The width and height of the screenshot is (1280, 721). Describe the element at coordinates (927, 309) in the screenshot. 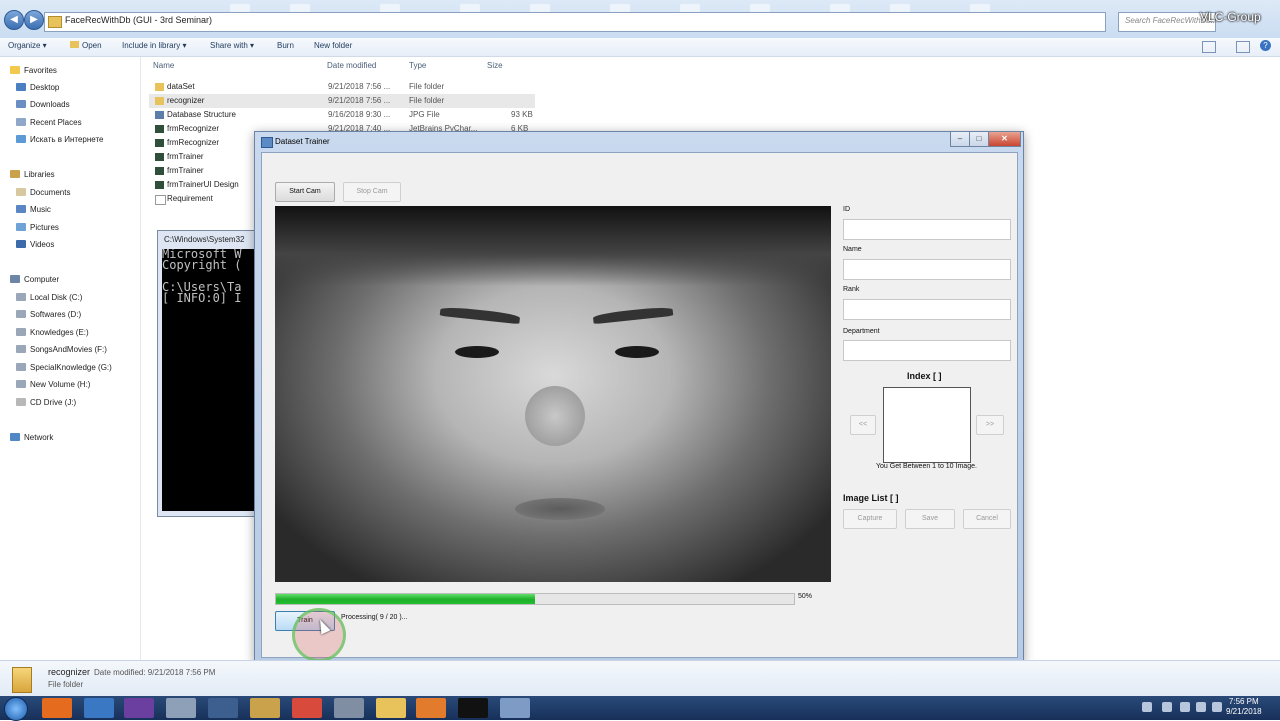

I see `rank-input` at that location.